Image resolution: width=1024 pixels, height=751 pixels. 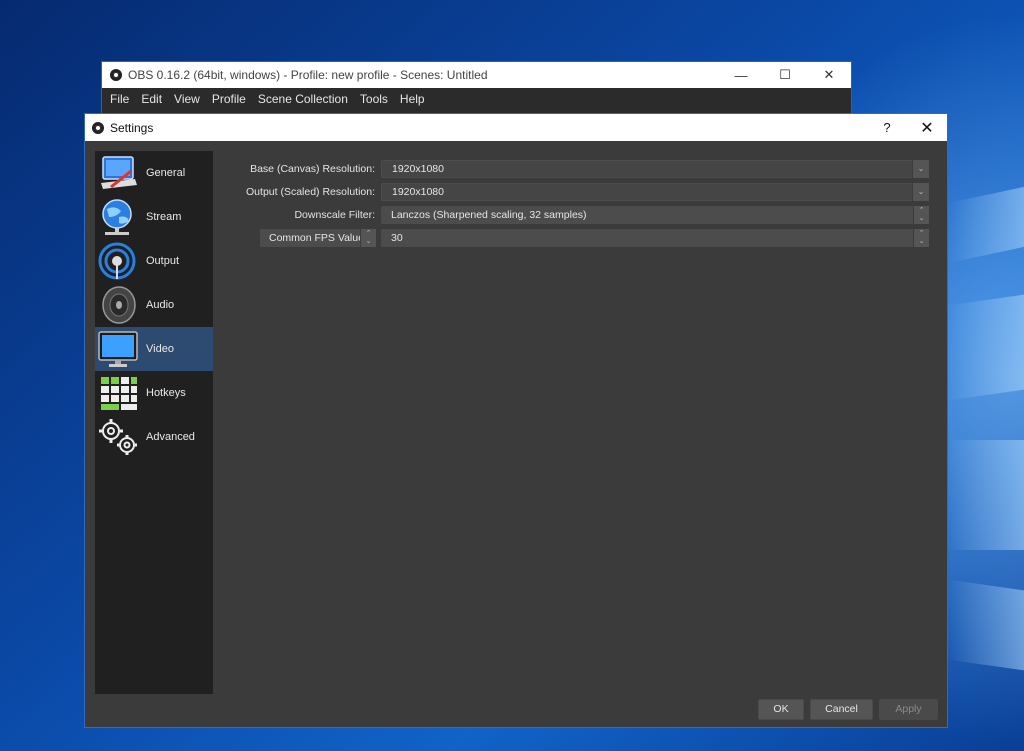 What do you see at coordinates (118, 393) in the screenshot?
I see `hotkeys-icon` at bounding box center [118, 393].